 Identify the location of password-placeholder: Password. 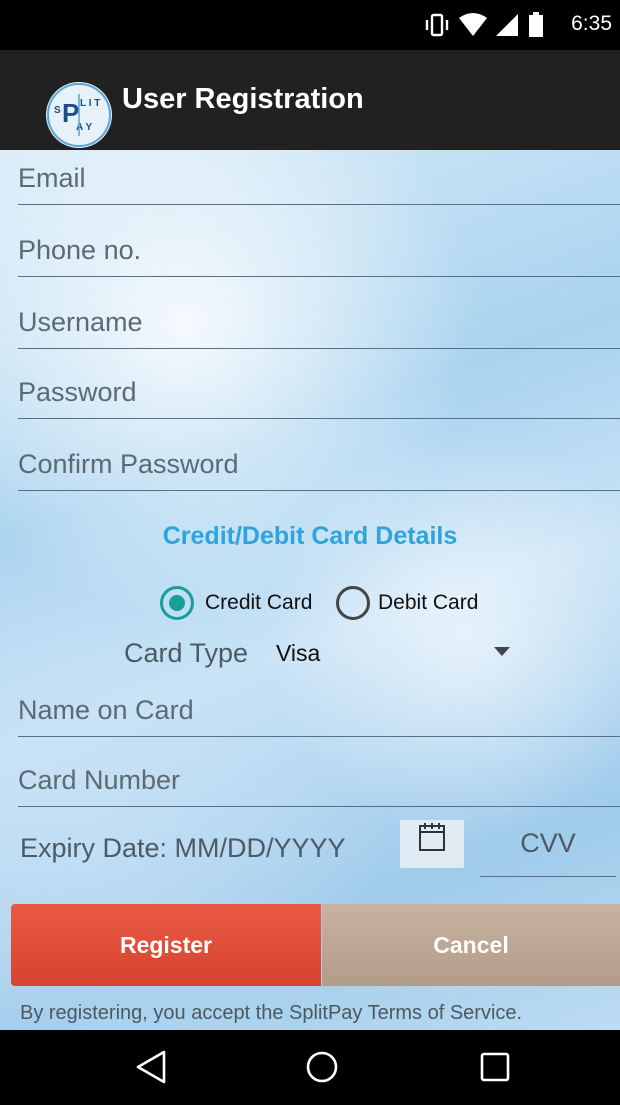
(77, 392).